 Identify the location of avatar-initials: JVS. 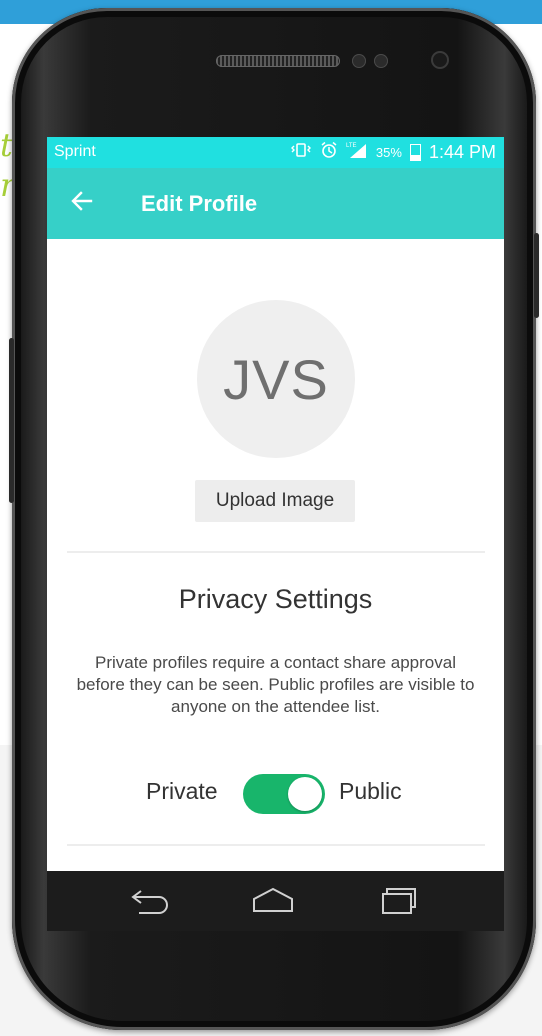
(276, 379).